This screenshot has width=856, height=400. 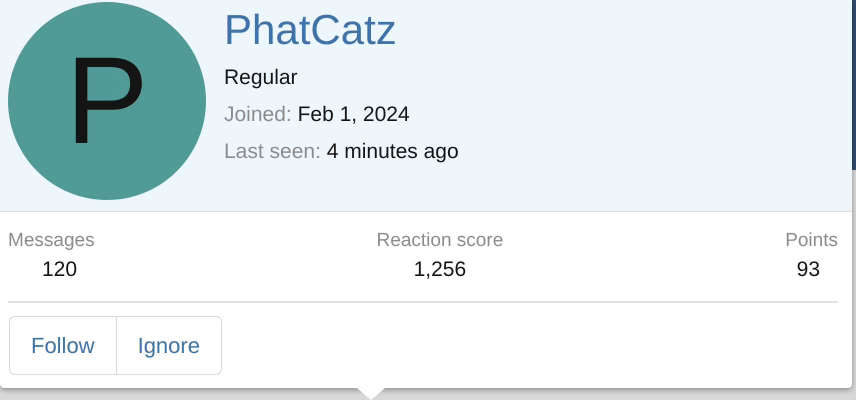 I want to click on avatar: P, so click(x=107, y=101).